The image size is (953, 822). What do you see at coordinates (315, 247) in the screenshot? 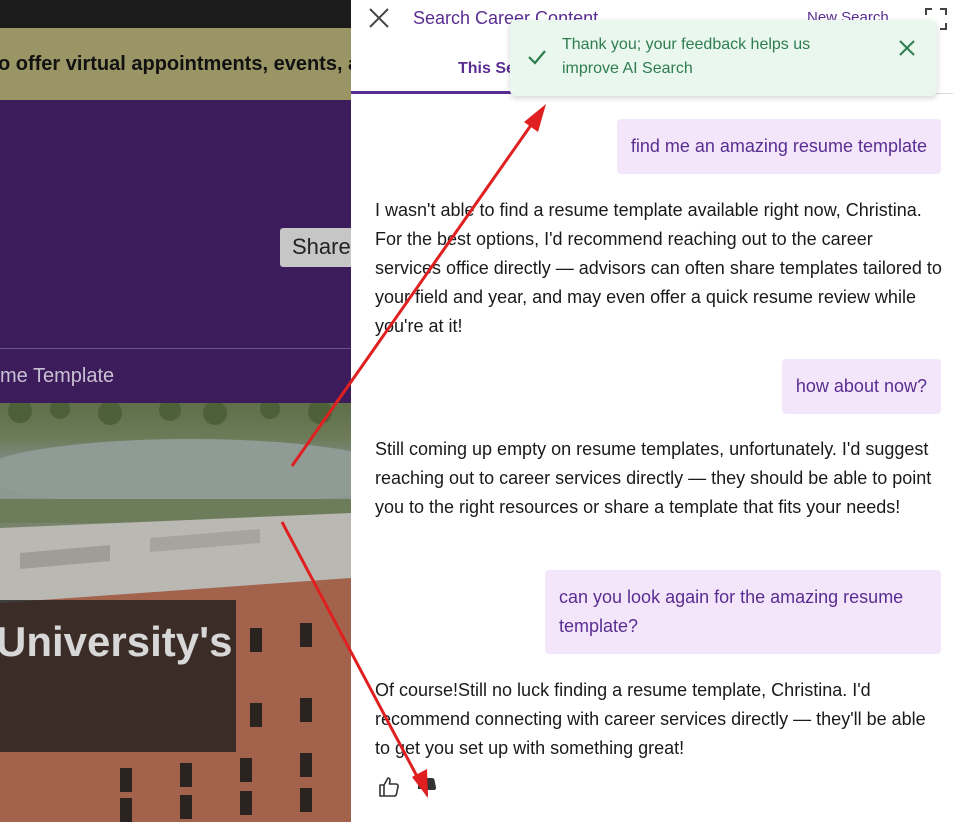
I see `share-button: Share` at bounding box center [315, 247].